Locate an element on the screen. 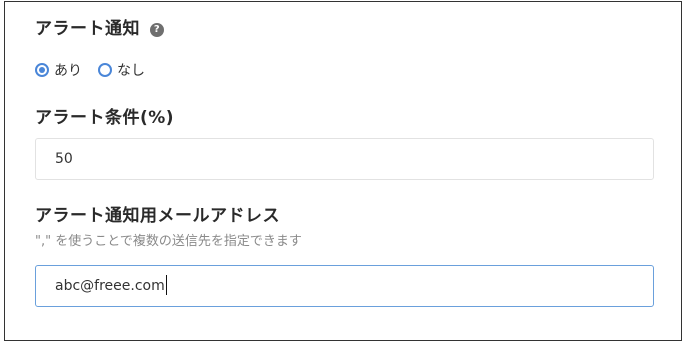 The height and width of the screenshot is (349, 688). text-caret is located at coordinates (166, 285).